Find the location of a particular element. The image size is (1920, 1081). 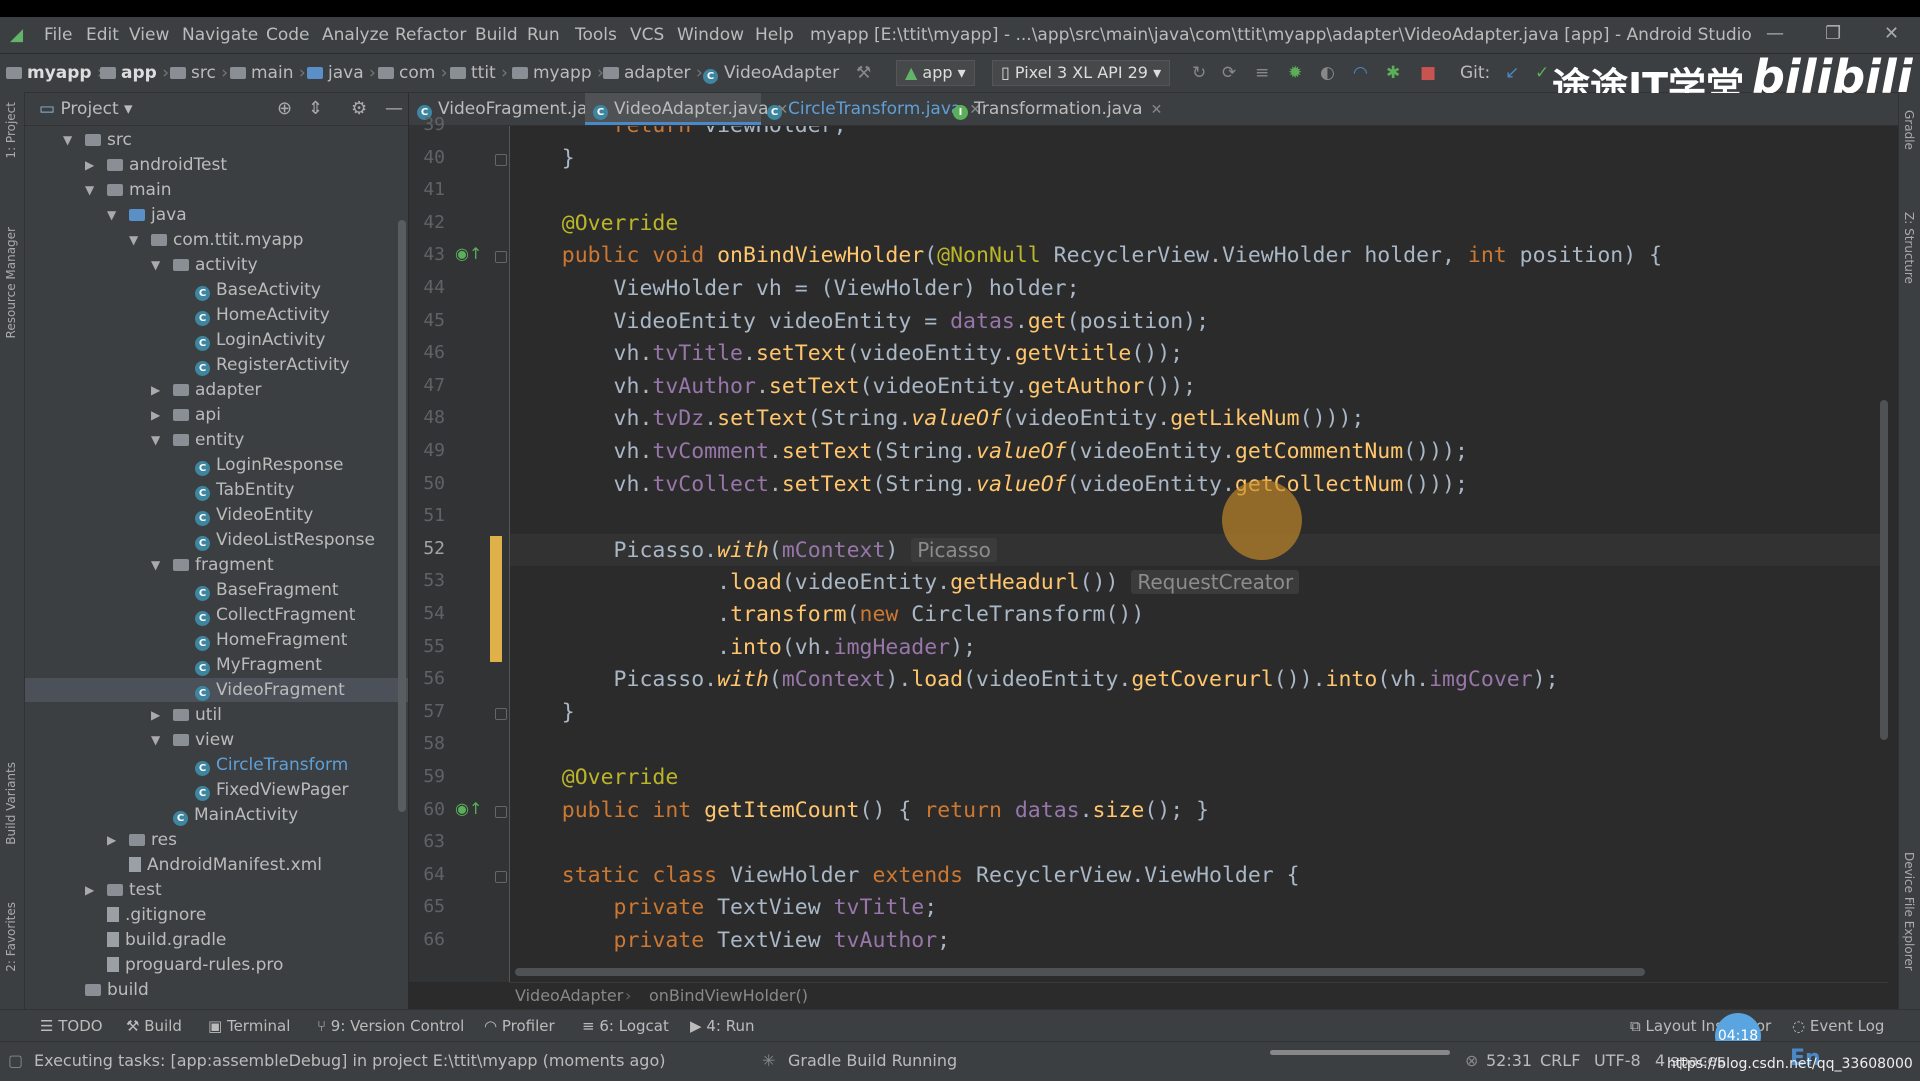

breadcrumb-ttit: ttit › is located at coordinates (479, 73).